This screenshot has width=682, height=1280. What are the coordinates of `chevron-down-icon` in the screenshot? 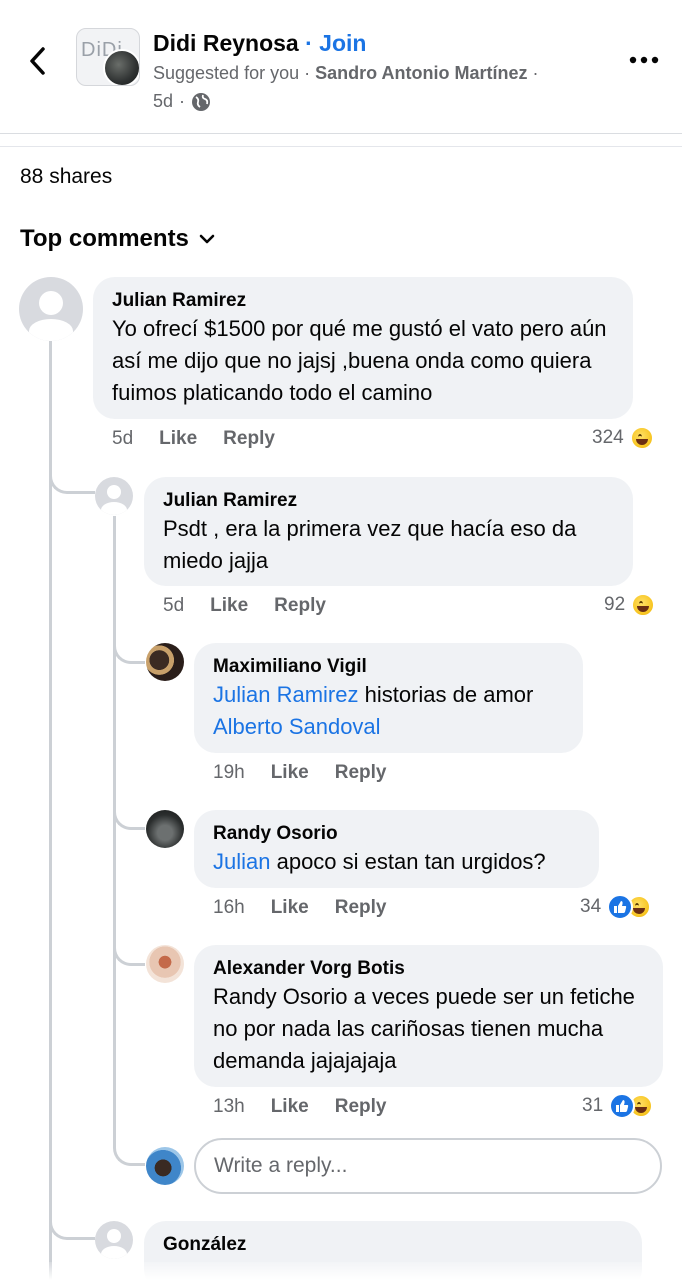 It's located at (207, 239).